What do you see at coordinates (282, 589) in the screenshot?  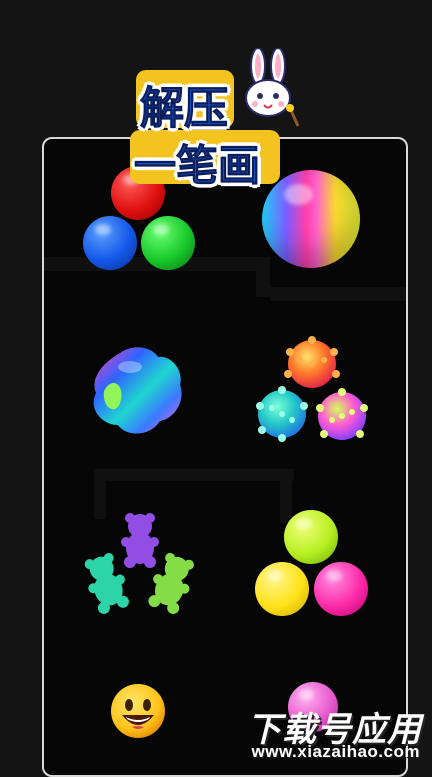 I see `yellow-ball` at bounding box center [282, 589].